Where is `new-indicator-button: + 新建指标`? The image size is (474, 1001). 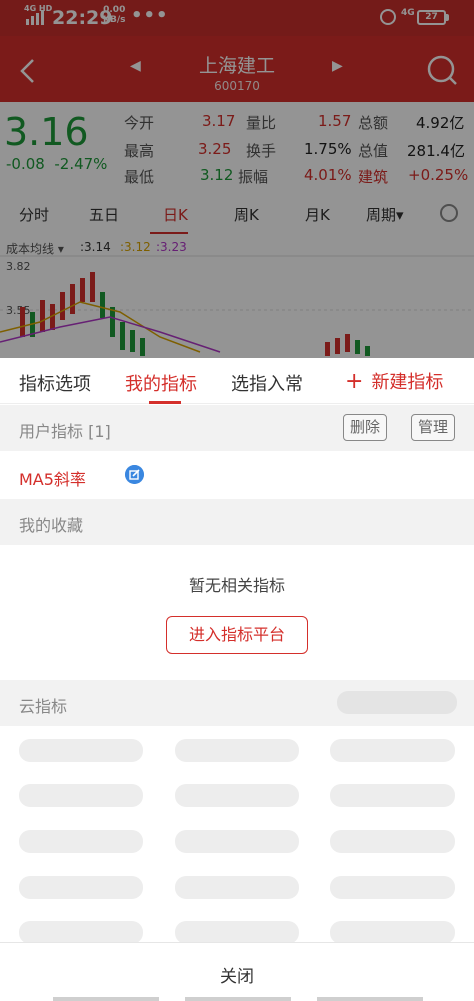
new-indicator-button: + 新建指标 is located at coordinates (394, 381).